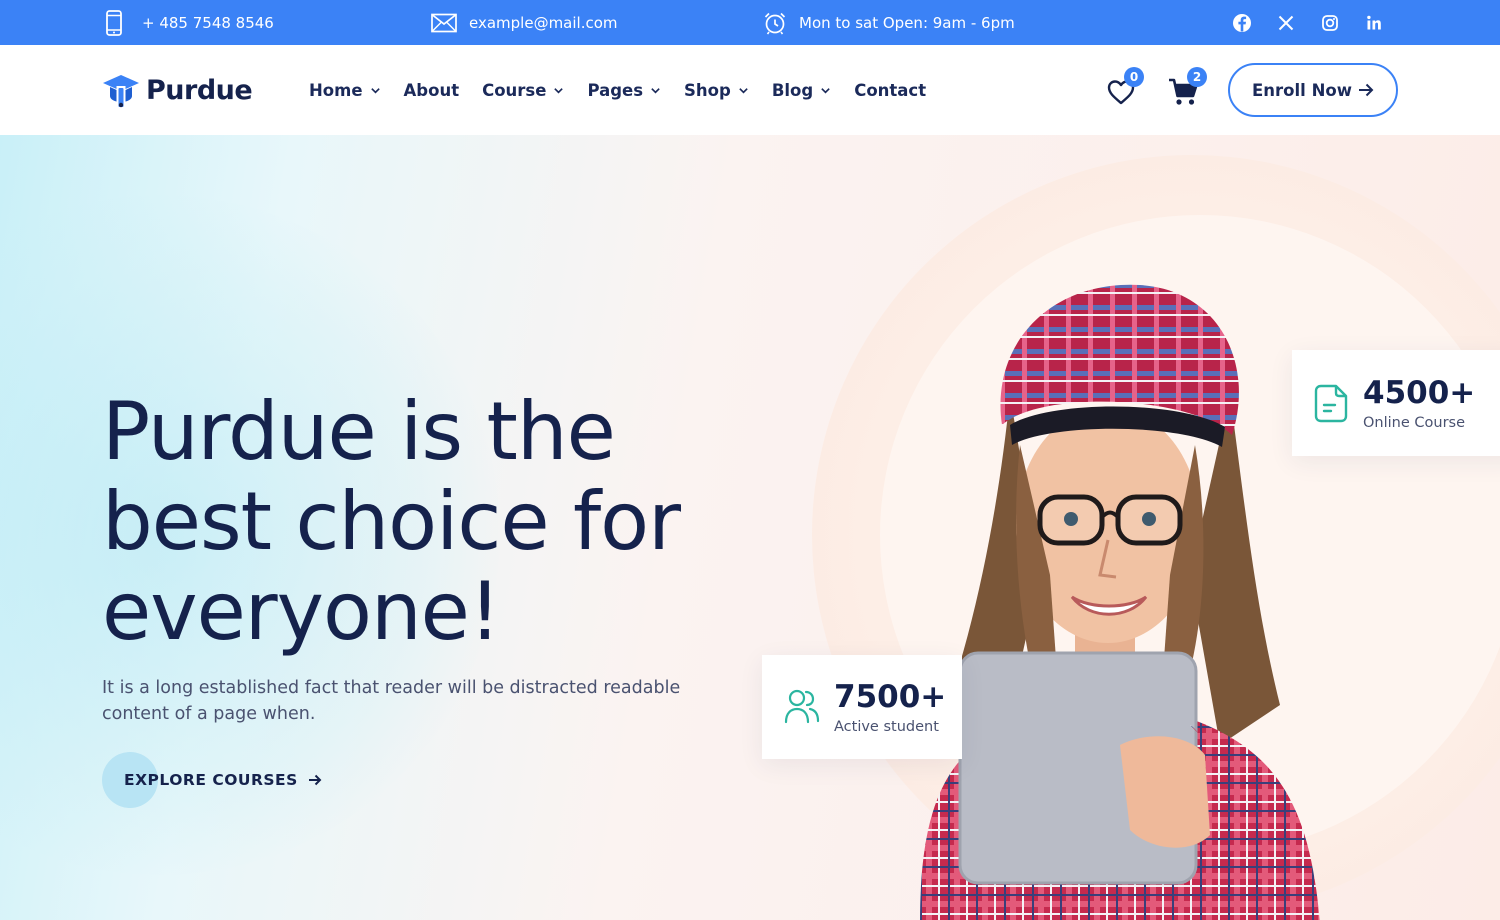 The height and width of the screenshot is (920, 1500). I want to click on explore-courses-label: EXPLORE COURSES, so click(211, 780).